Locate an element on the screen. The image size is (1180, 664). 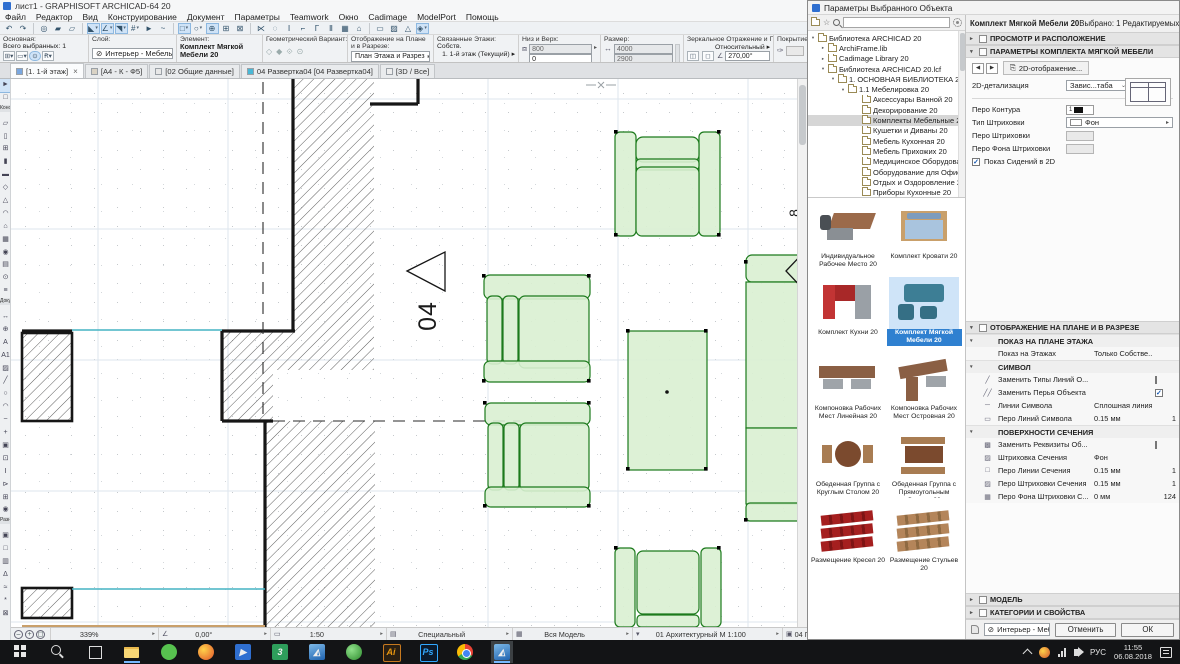
section-floorplan-section: ▾ ОТОБРАЖЕНИЕ НА ПЛАНЕ И В РАЗРЕЗЕ is located at coordinates (1072, 327).